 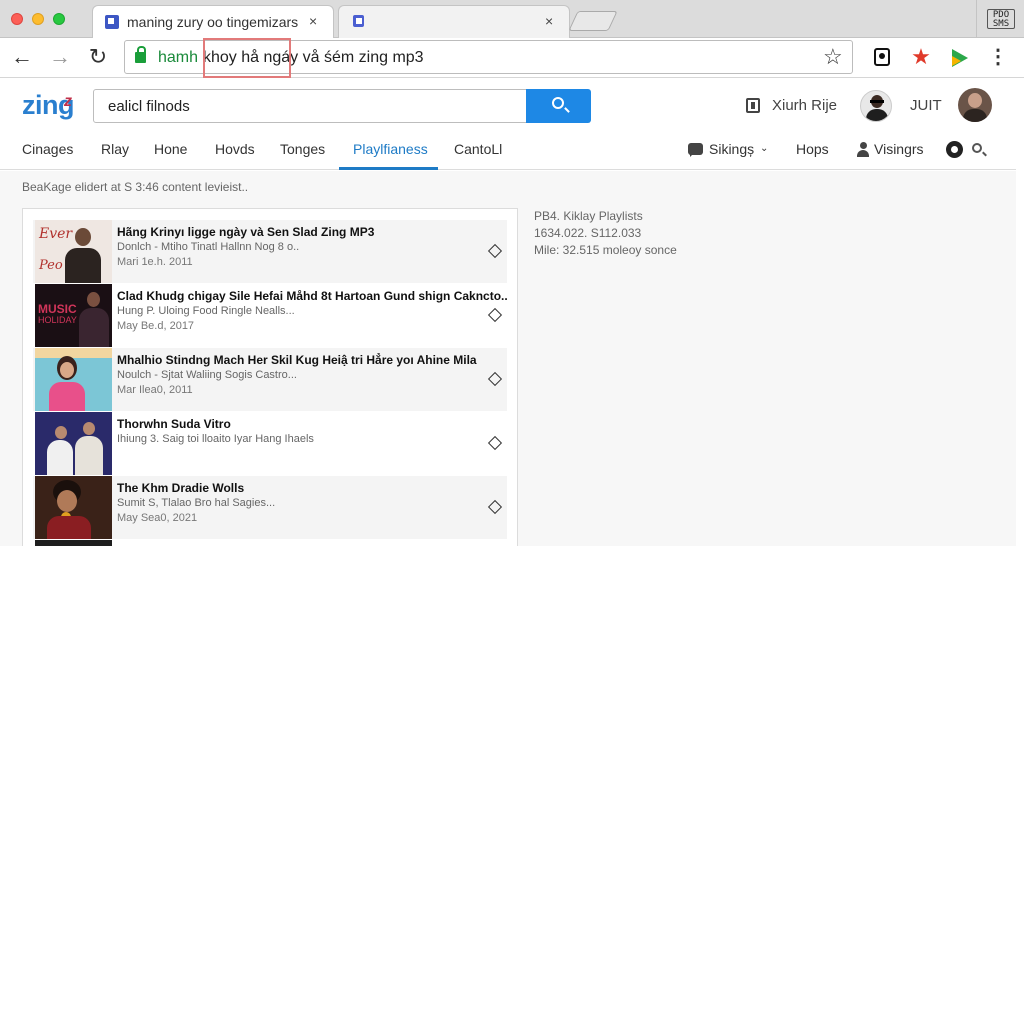 I want to click on nav-item-playlists: Playlfianess, so click(x=390, y=149).